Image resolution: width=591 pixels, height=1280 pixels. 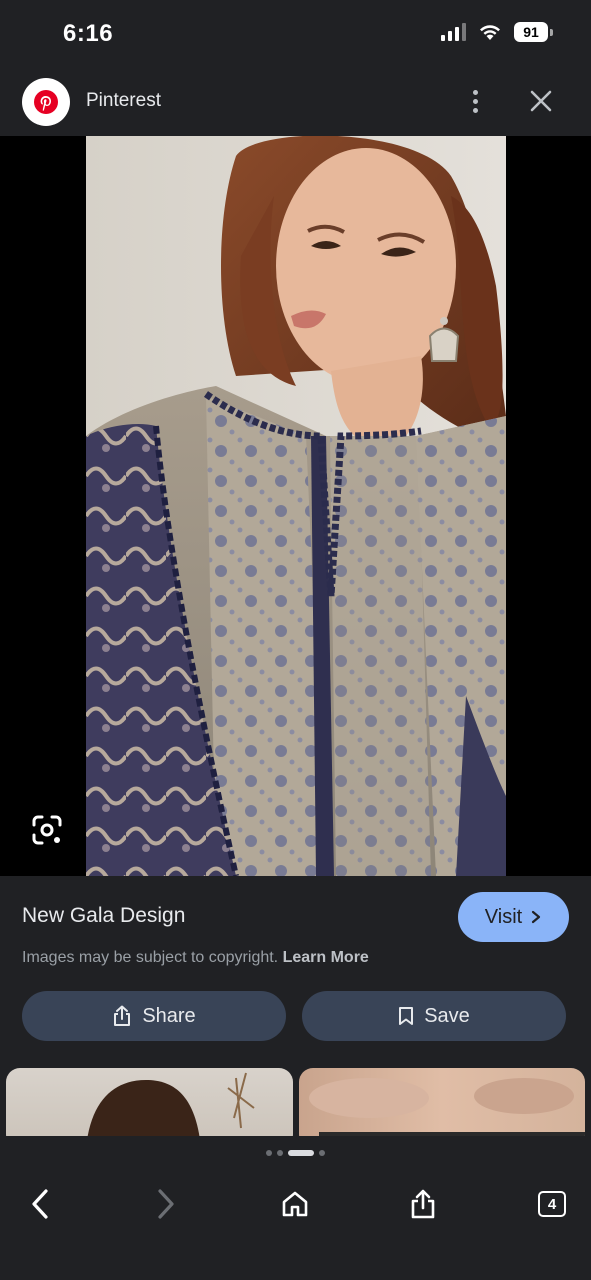 I want to click on home-icon, so click(x=295, y=1204).